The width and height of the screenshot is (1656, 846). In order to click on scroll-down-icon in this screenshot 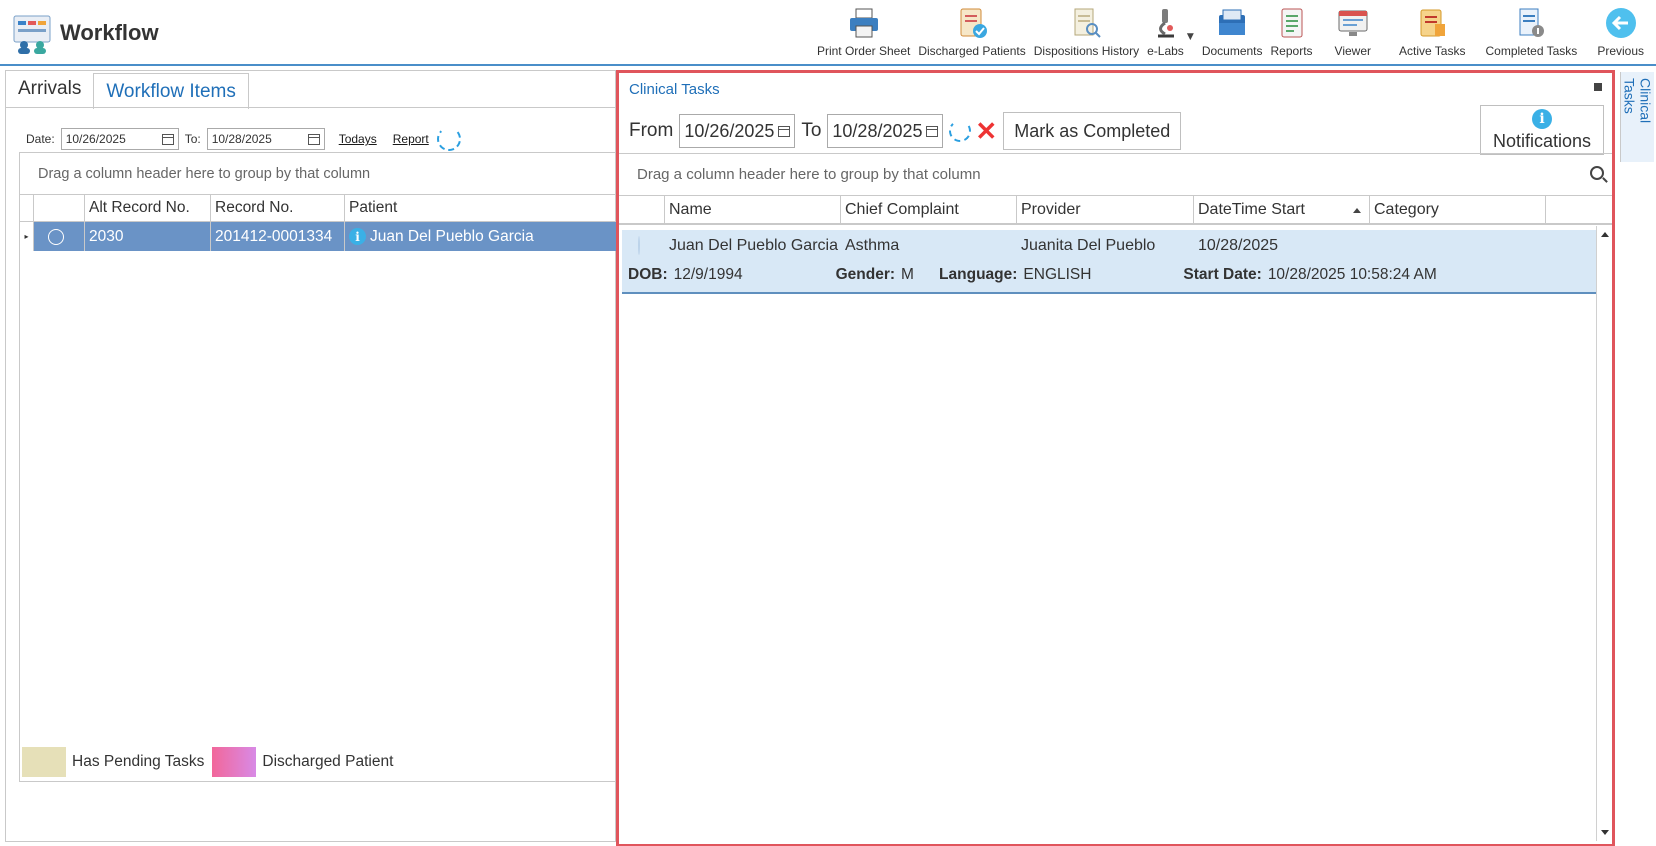, I will do `click(1605, 832)`.